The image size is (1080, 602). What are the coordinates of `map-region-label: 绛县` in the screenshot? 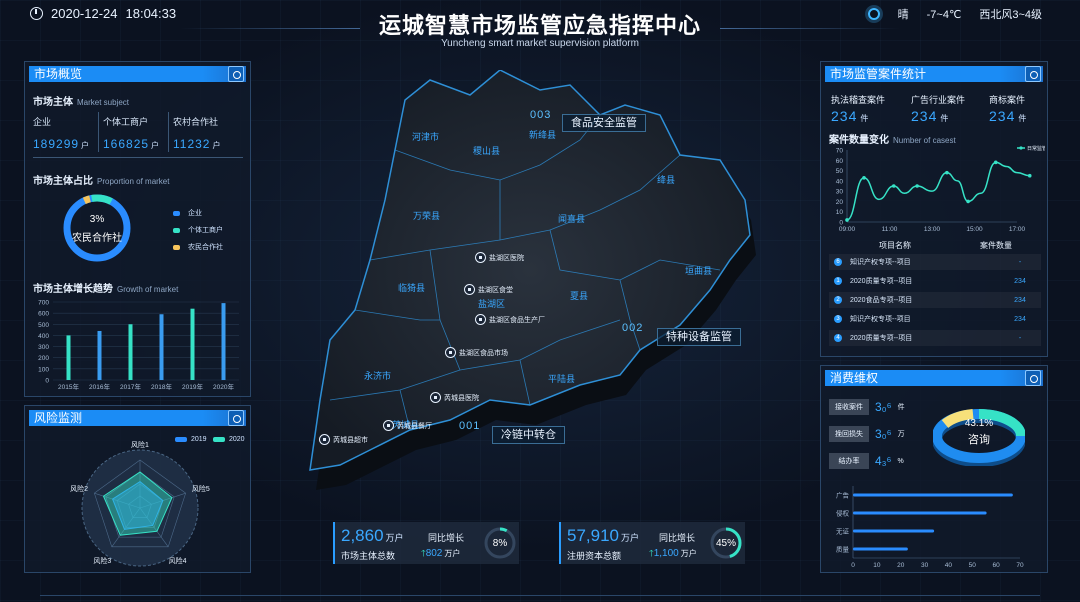 It's located at (666, 179).